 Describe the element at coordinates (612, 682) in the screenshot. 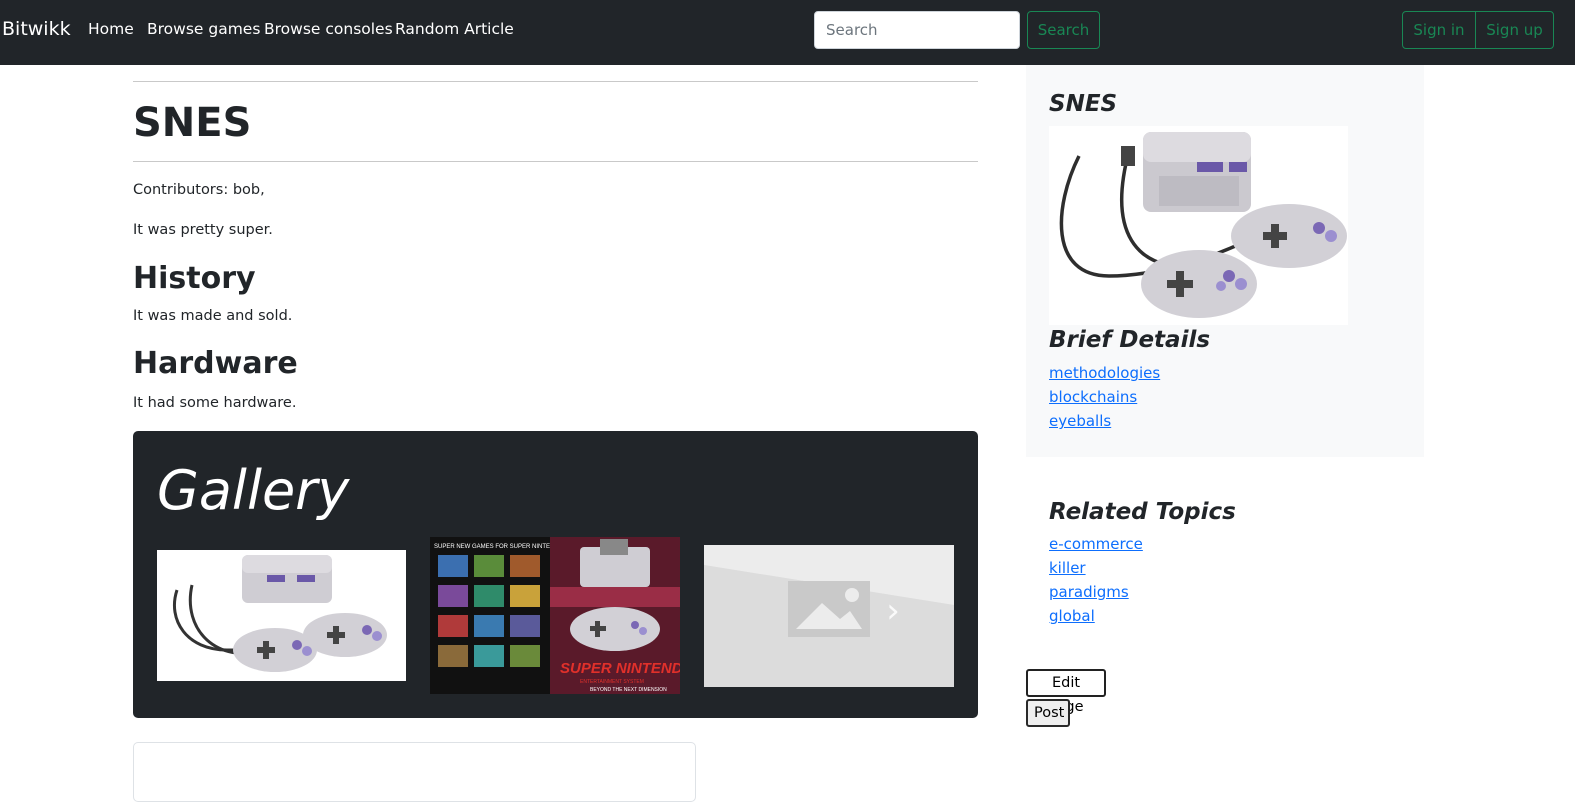

I see `poster-subtitle-text: ENTERTAINMENT SYSTEM` at that location.